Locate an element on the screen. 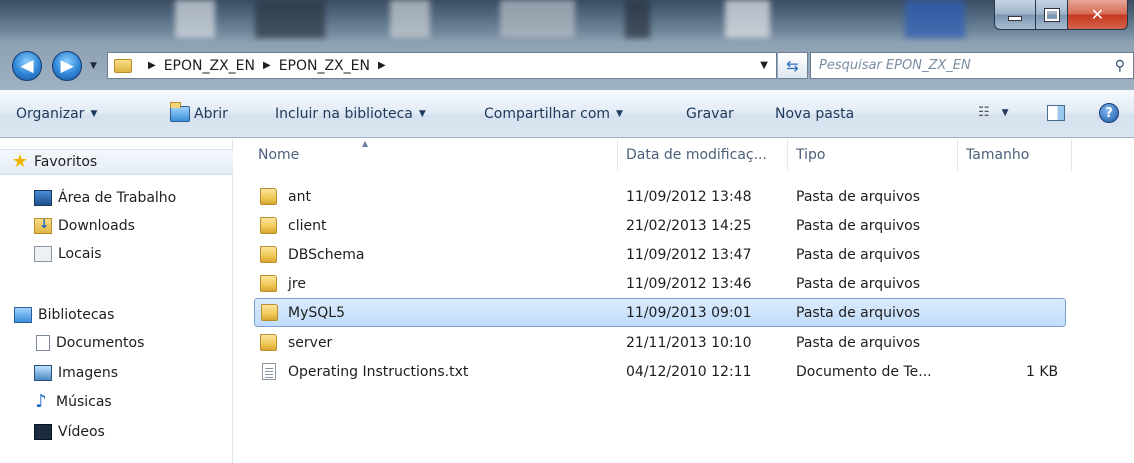  nav-libraries: Bibliotecas is located at coordinates (116, 315).